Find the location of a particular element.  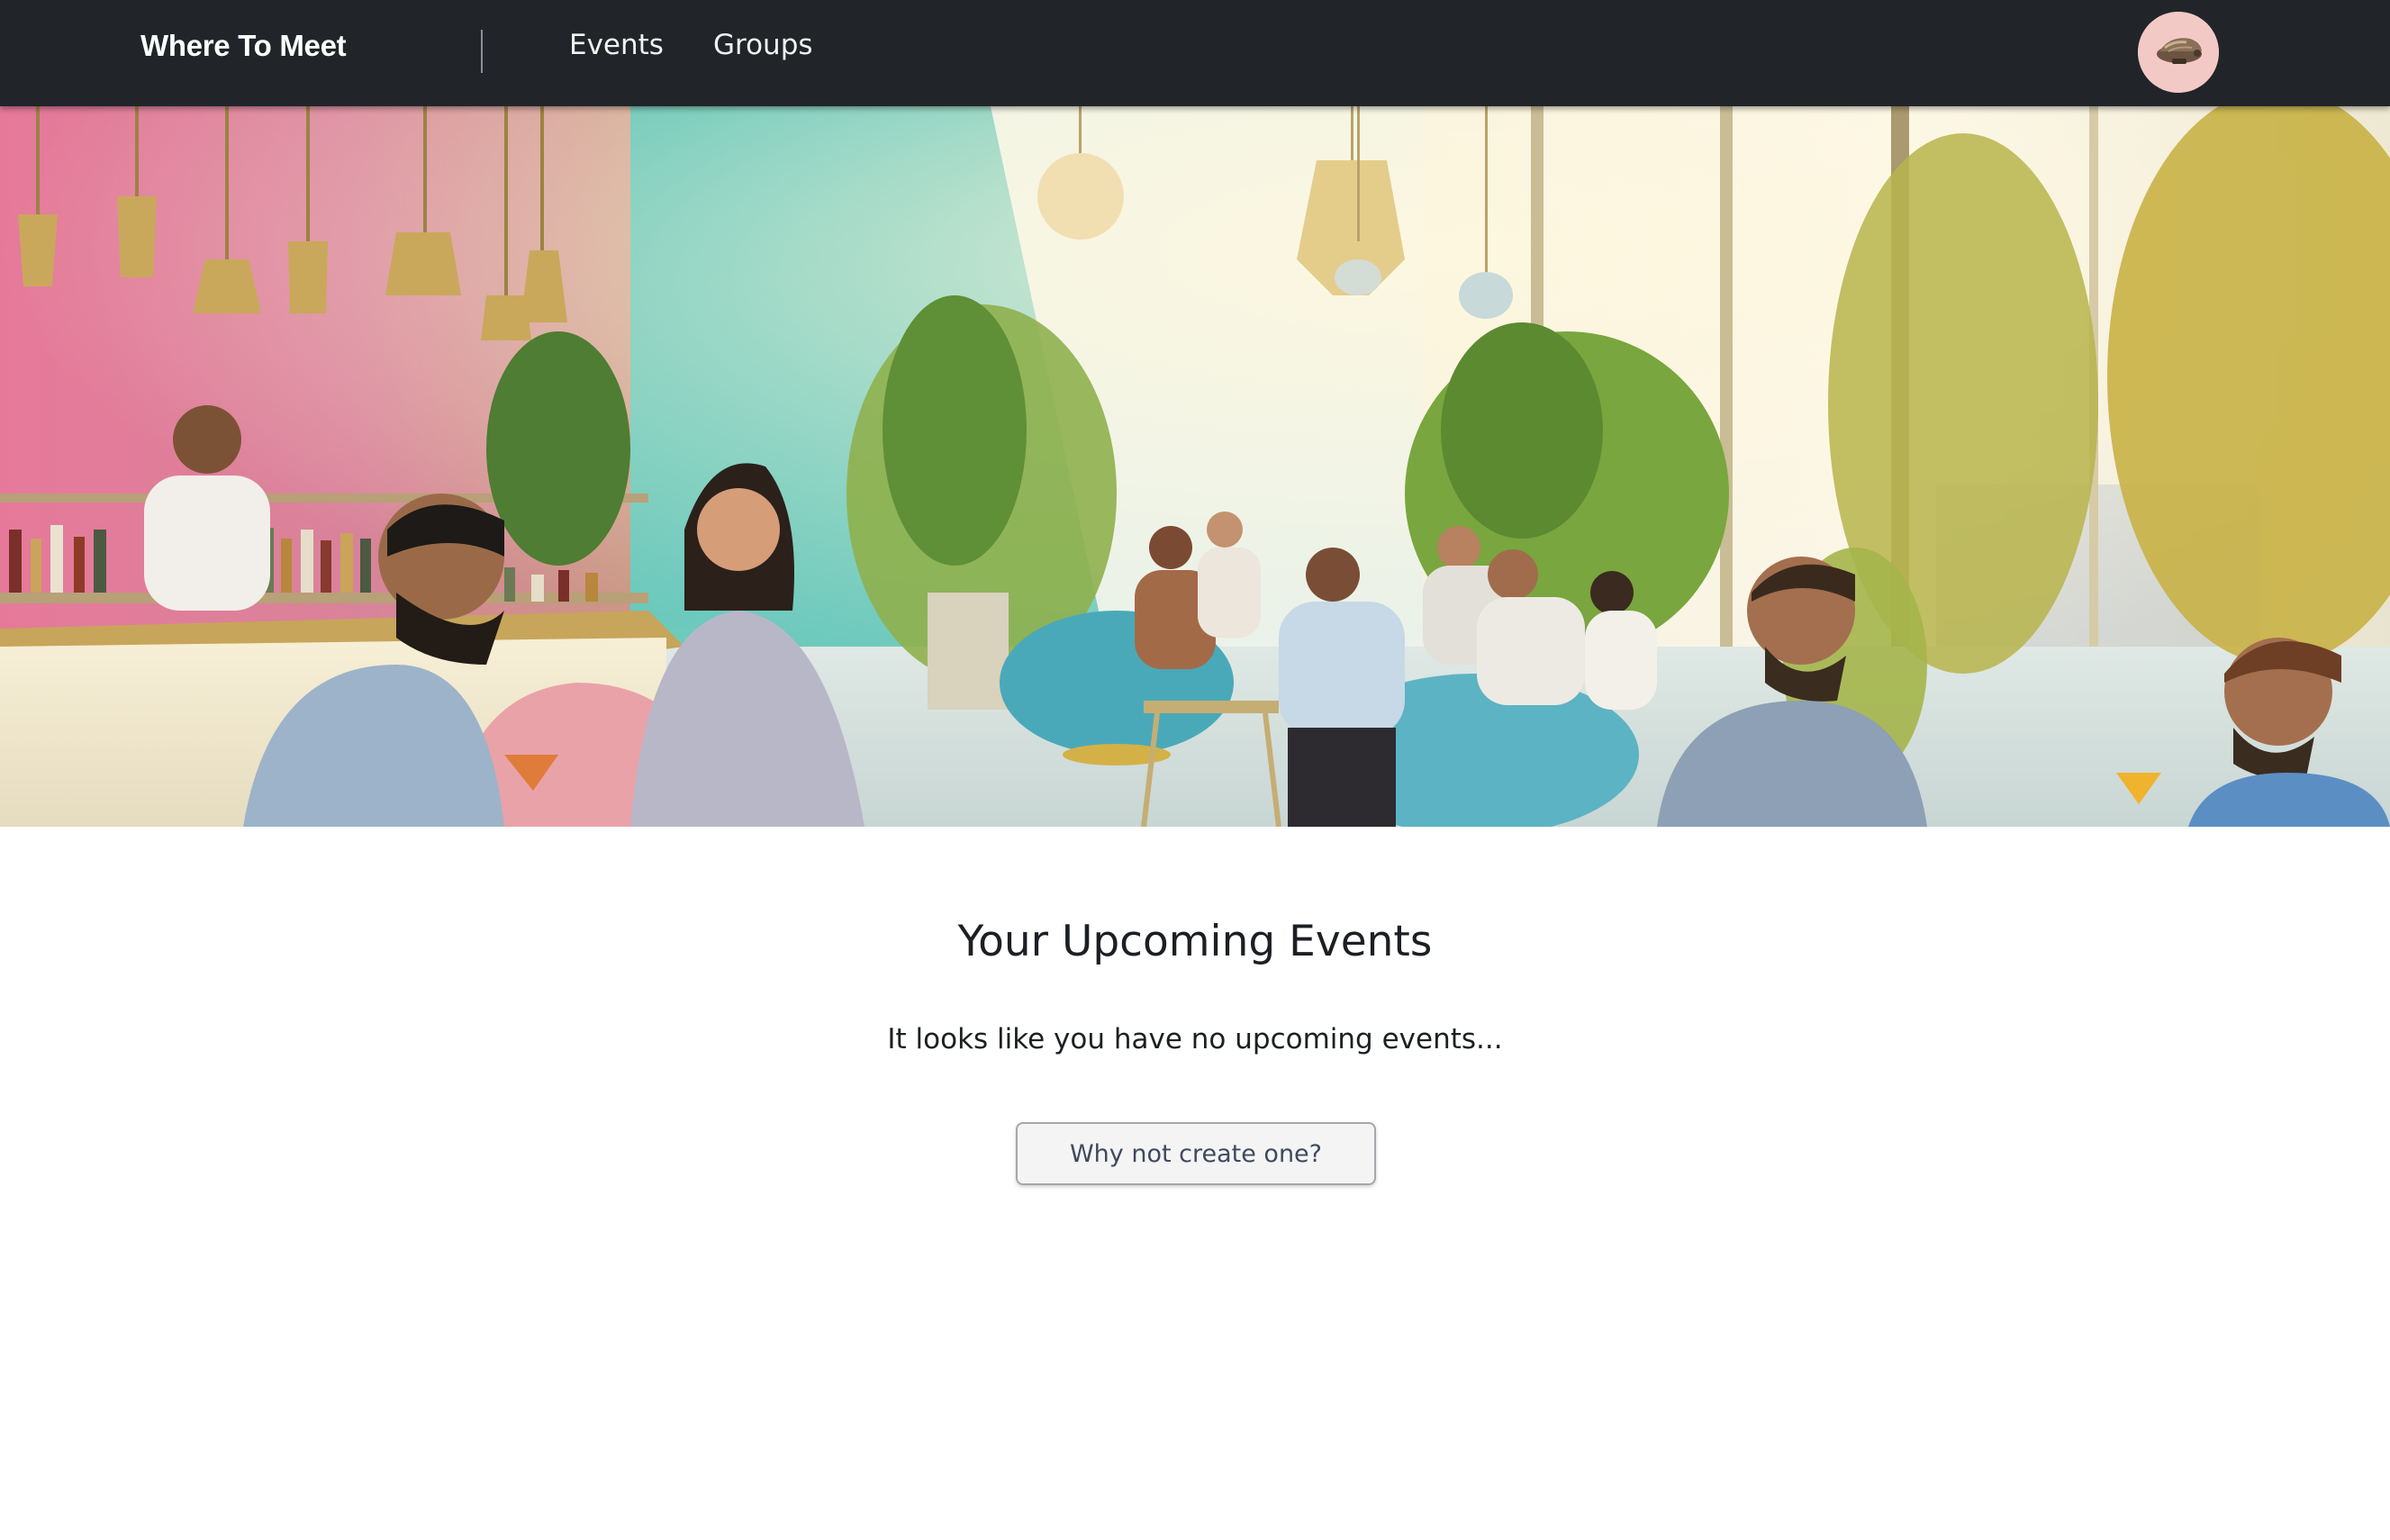

nav-divider is located at coordinates (482, 52).